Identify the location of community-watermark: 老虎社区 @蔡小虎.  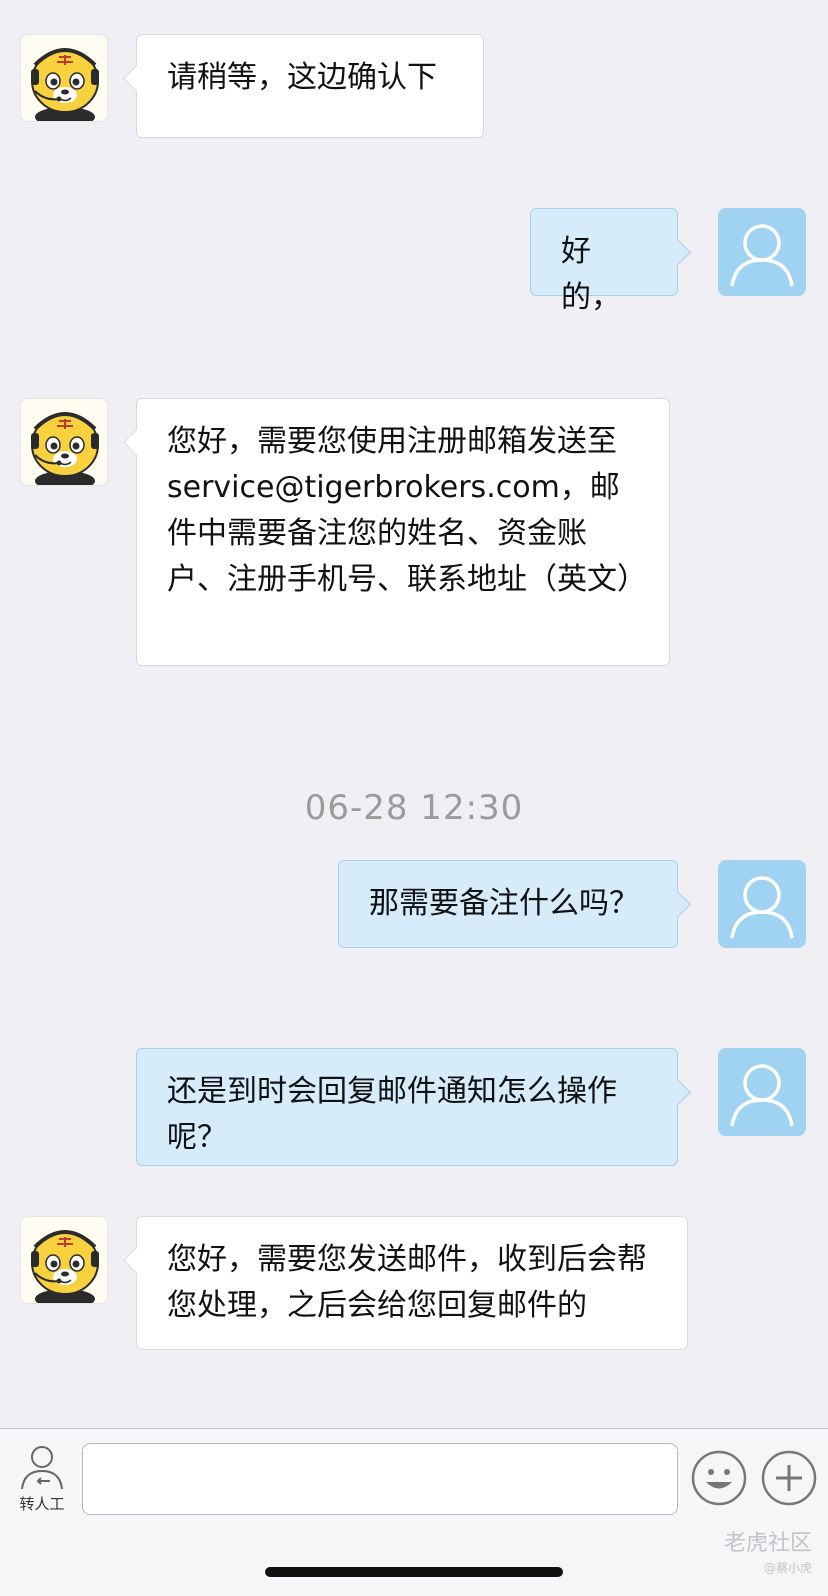
(768, 1550).